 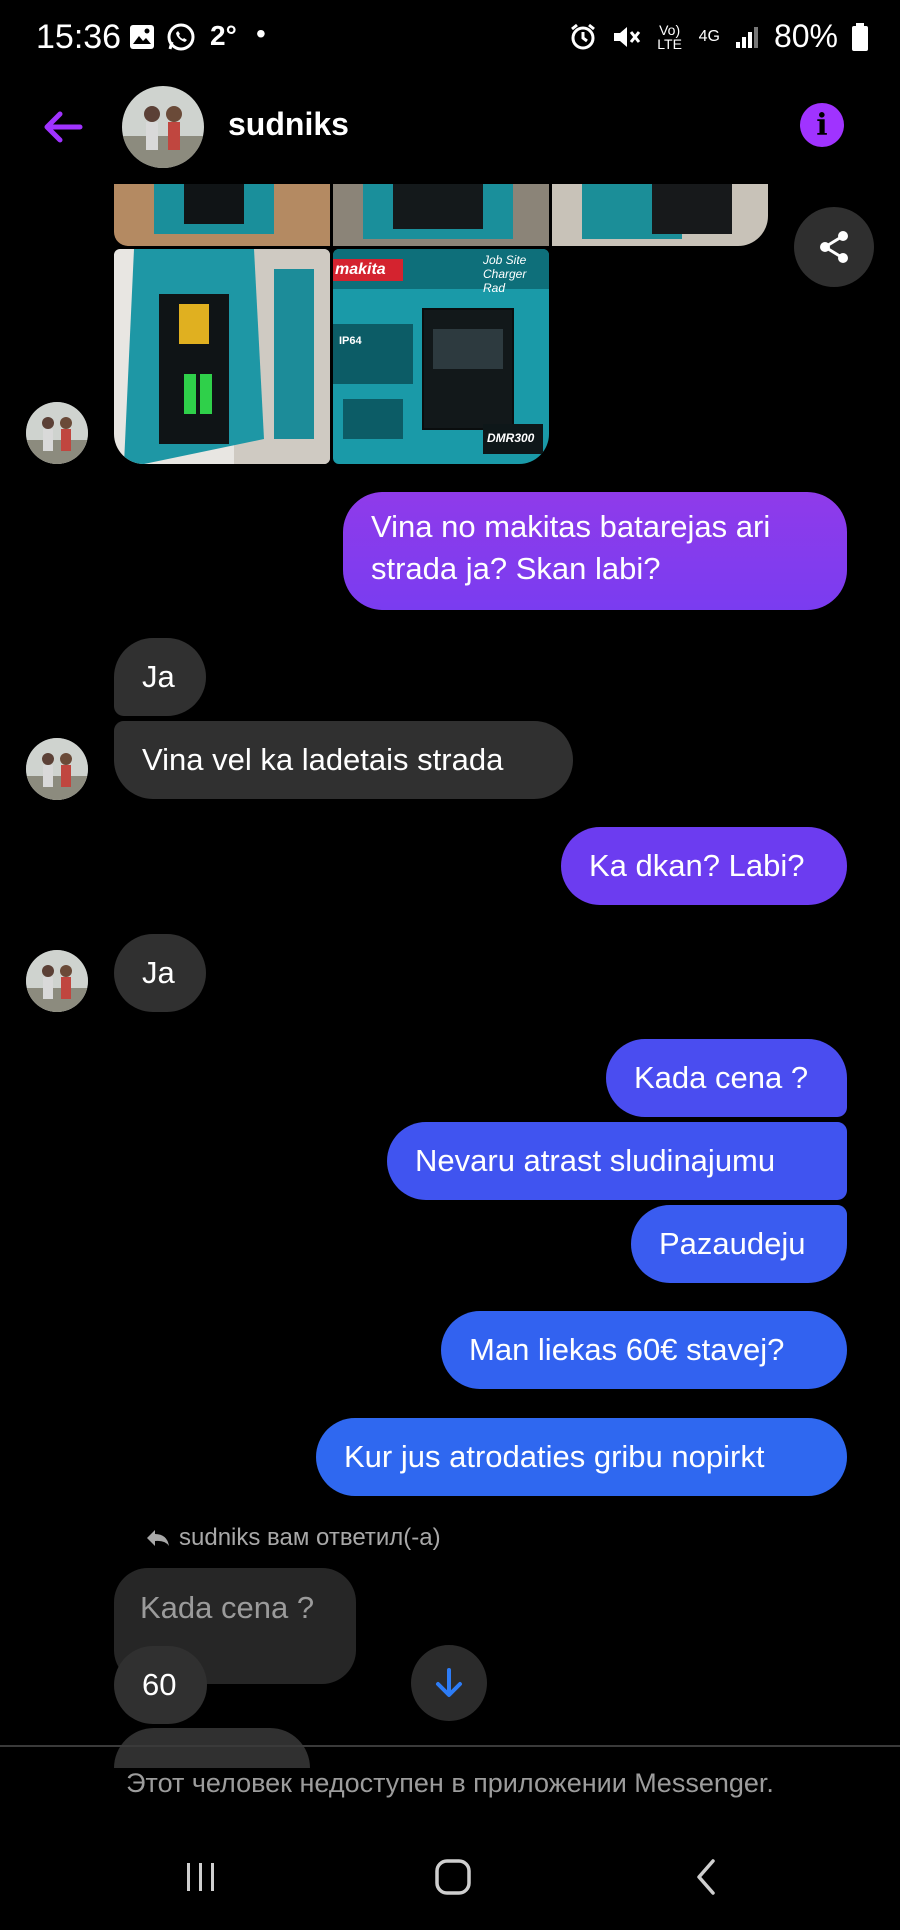 I want to click on message-text: Vina vel ka ladetais strada, so click(x=323, y=759).